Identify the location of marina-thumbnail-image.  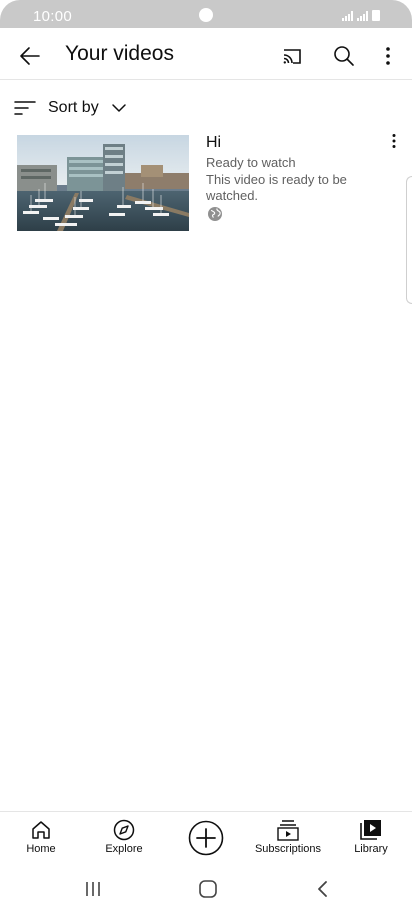
(103, 183).